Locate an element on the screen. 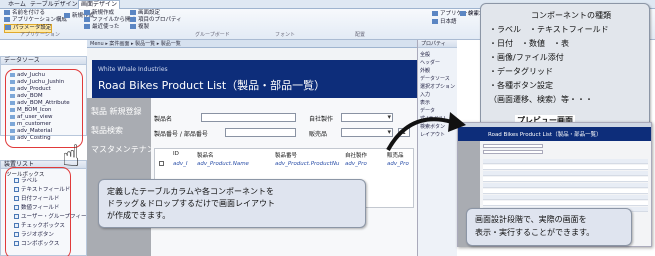 This screenshot has width=655, height=256. arrow-to-preview-icon is located at coordinates (426, 131).